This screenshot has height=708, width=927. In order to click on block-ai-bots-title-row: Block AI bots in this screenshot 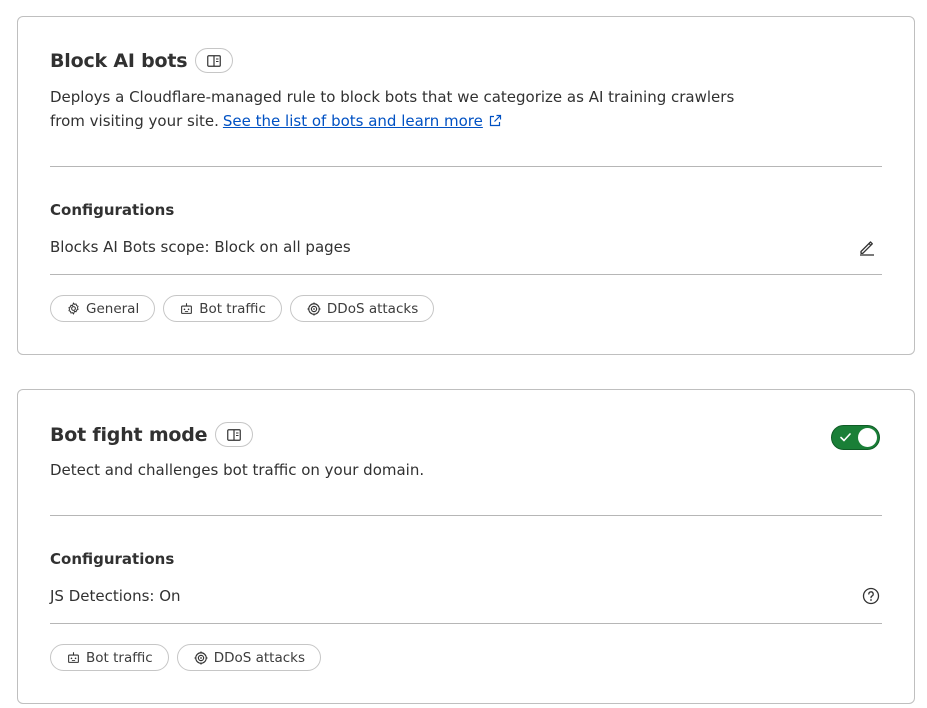, I will do `click(142, 60)`.